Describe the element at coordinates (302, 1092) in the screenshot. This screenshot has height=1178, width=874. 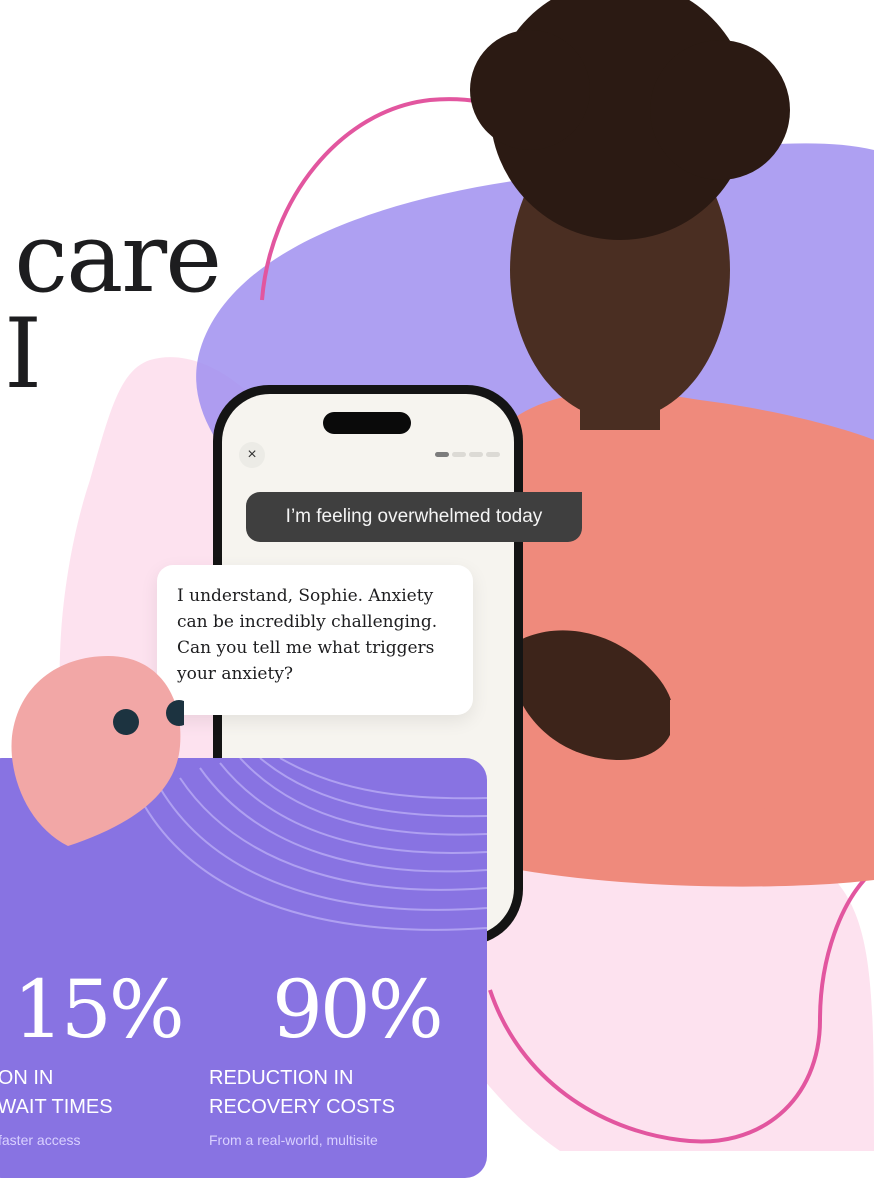
I see `stat-label-2: REDUCTION IN RECOVERY COSTS` at that location.